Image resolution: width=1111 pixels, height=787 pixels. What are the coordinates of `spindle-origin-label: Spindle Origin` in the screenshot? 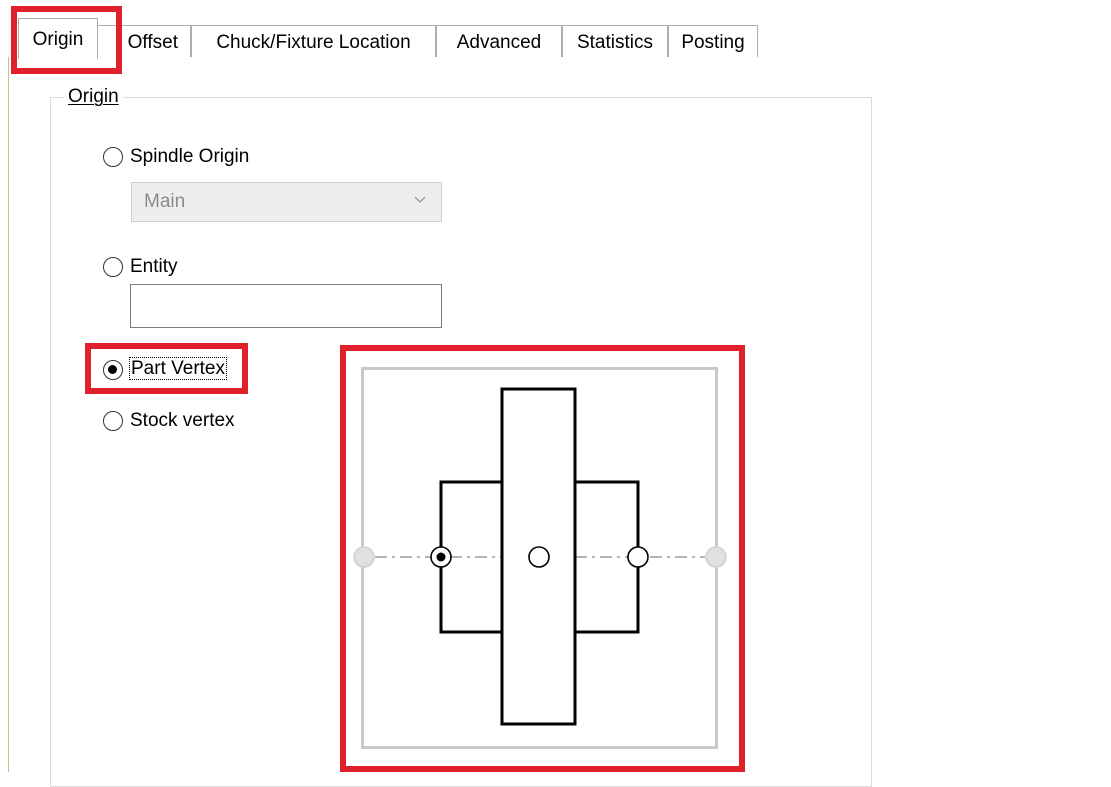 It's located at (189, 157).